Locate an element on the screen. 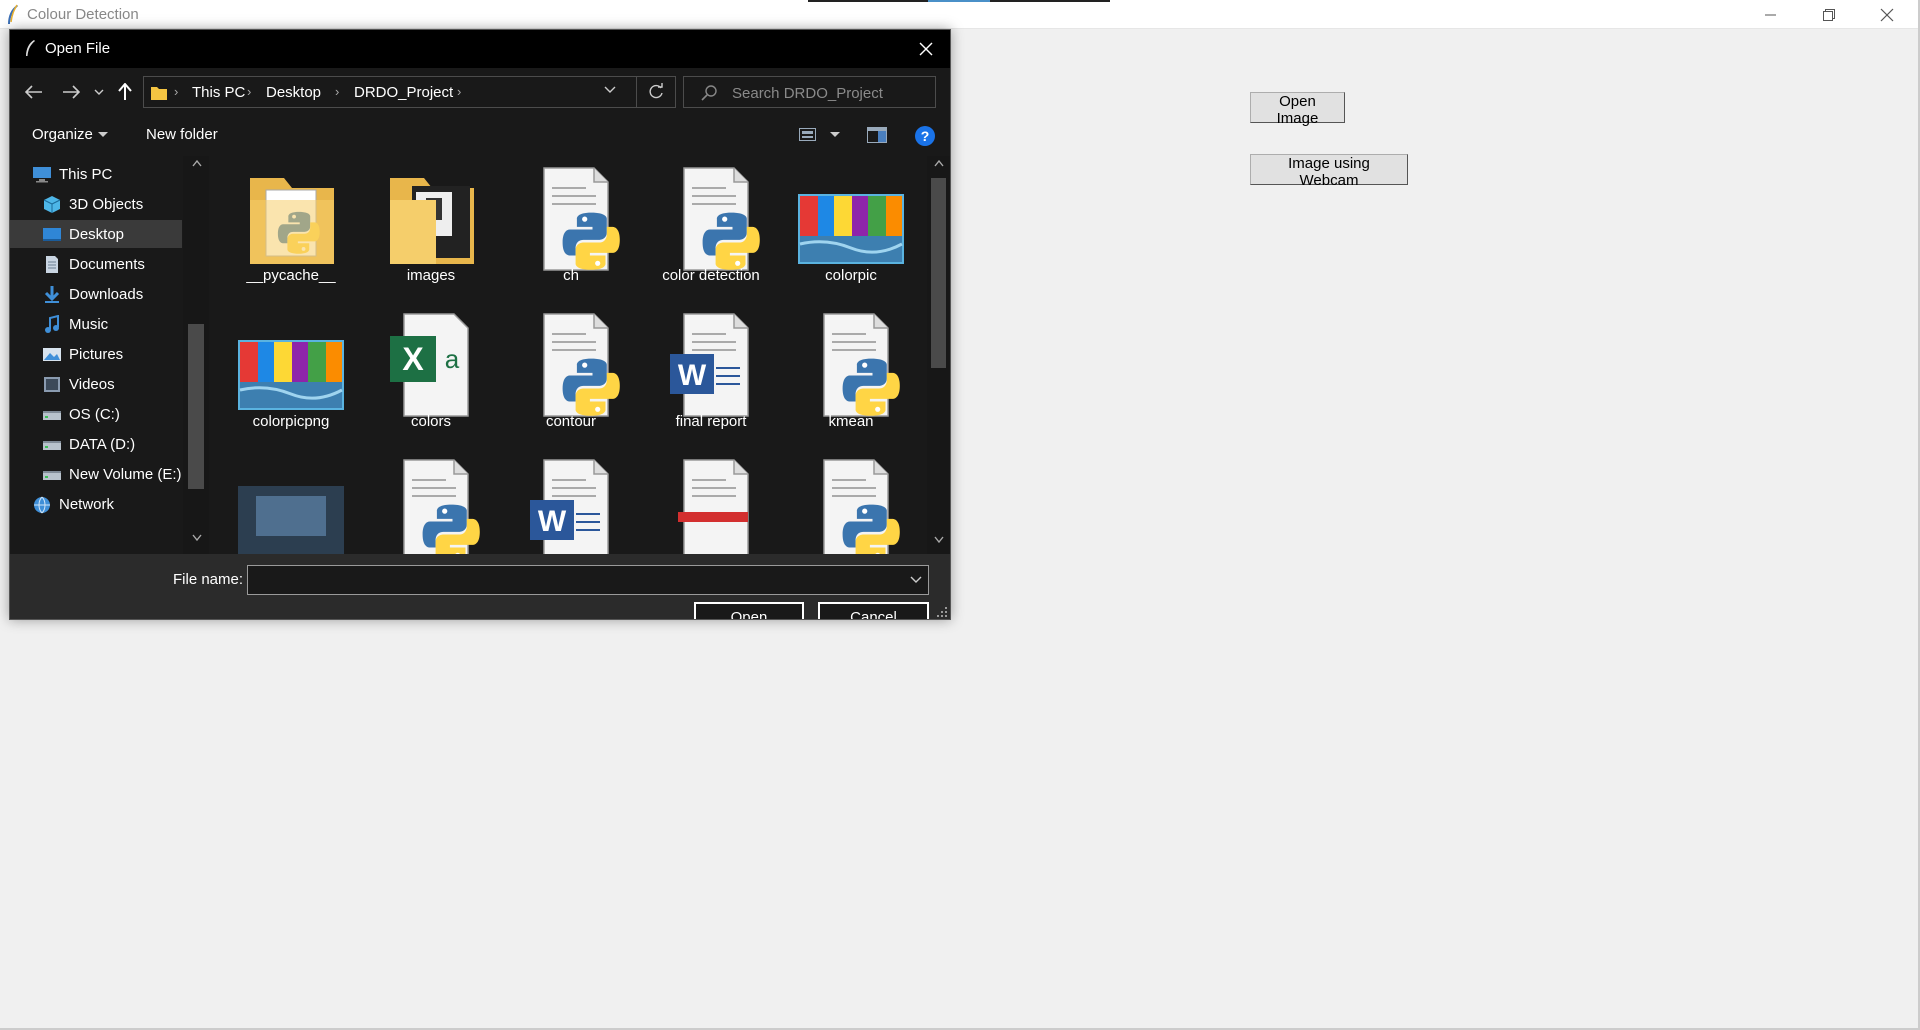  close-button is located at coordinates (1887, 14).